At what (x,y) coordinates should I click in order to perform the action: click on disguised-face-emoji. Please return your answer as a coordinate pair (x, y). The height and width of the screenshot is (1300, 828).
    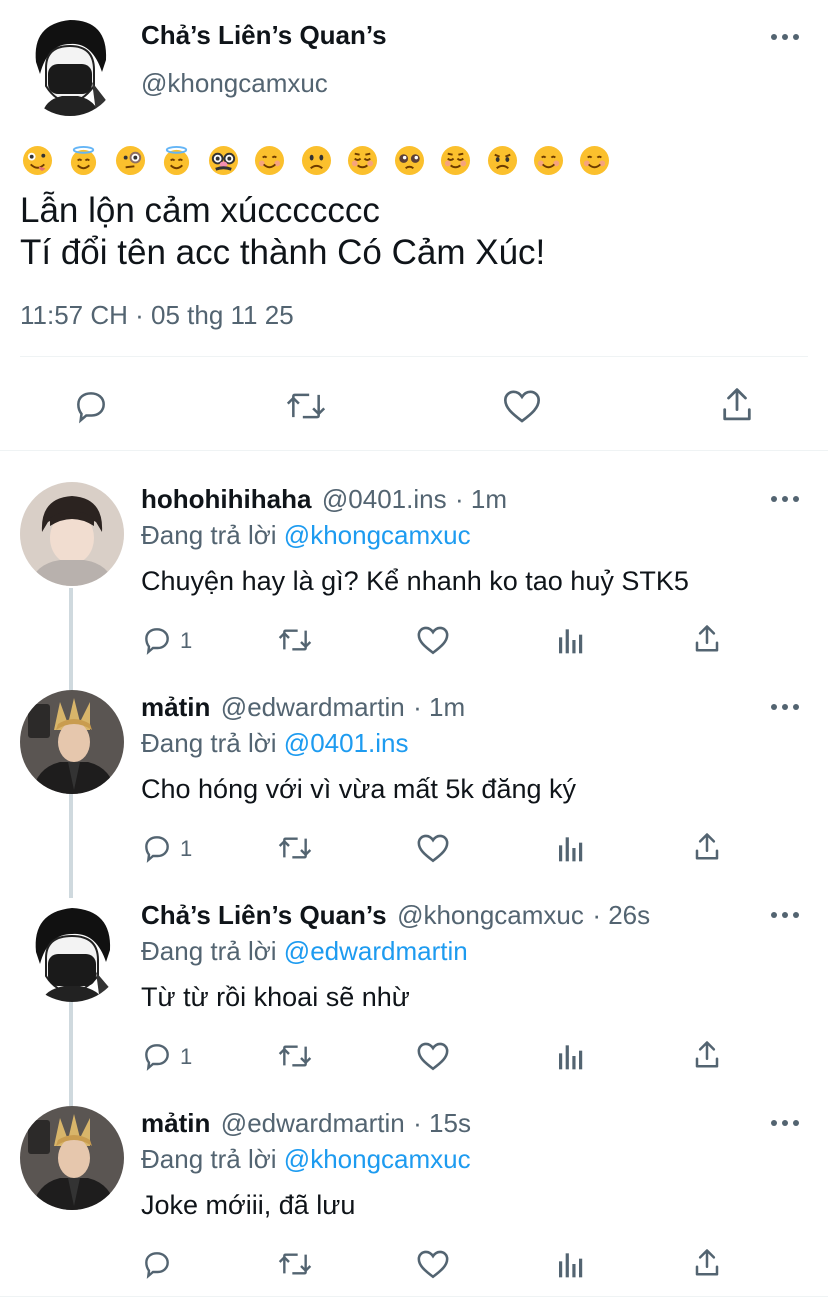
    Looking at the image, I should click on (223, 160).